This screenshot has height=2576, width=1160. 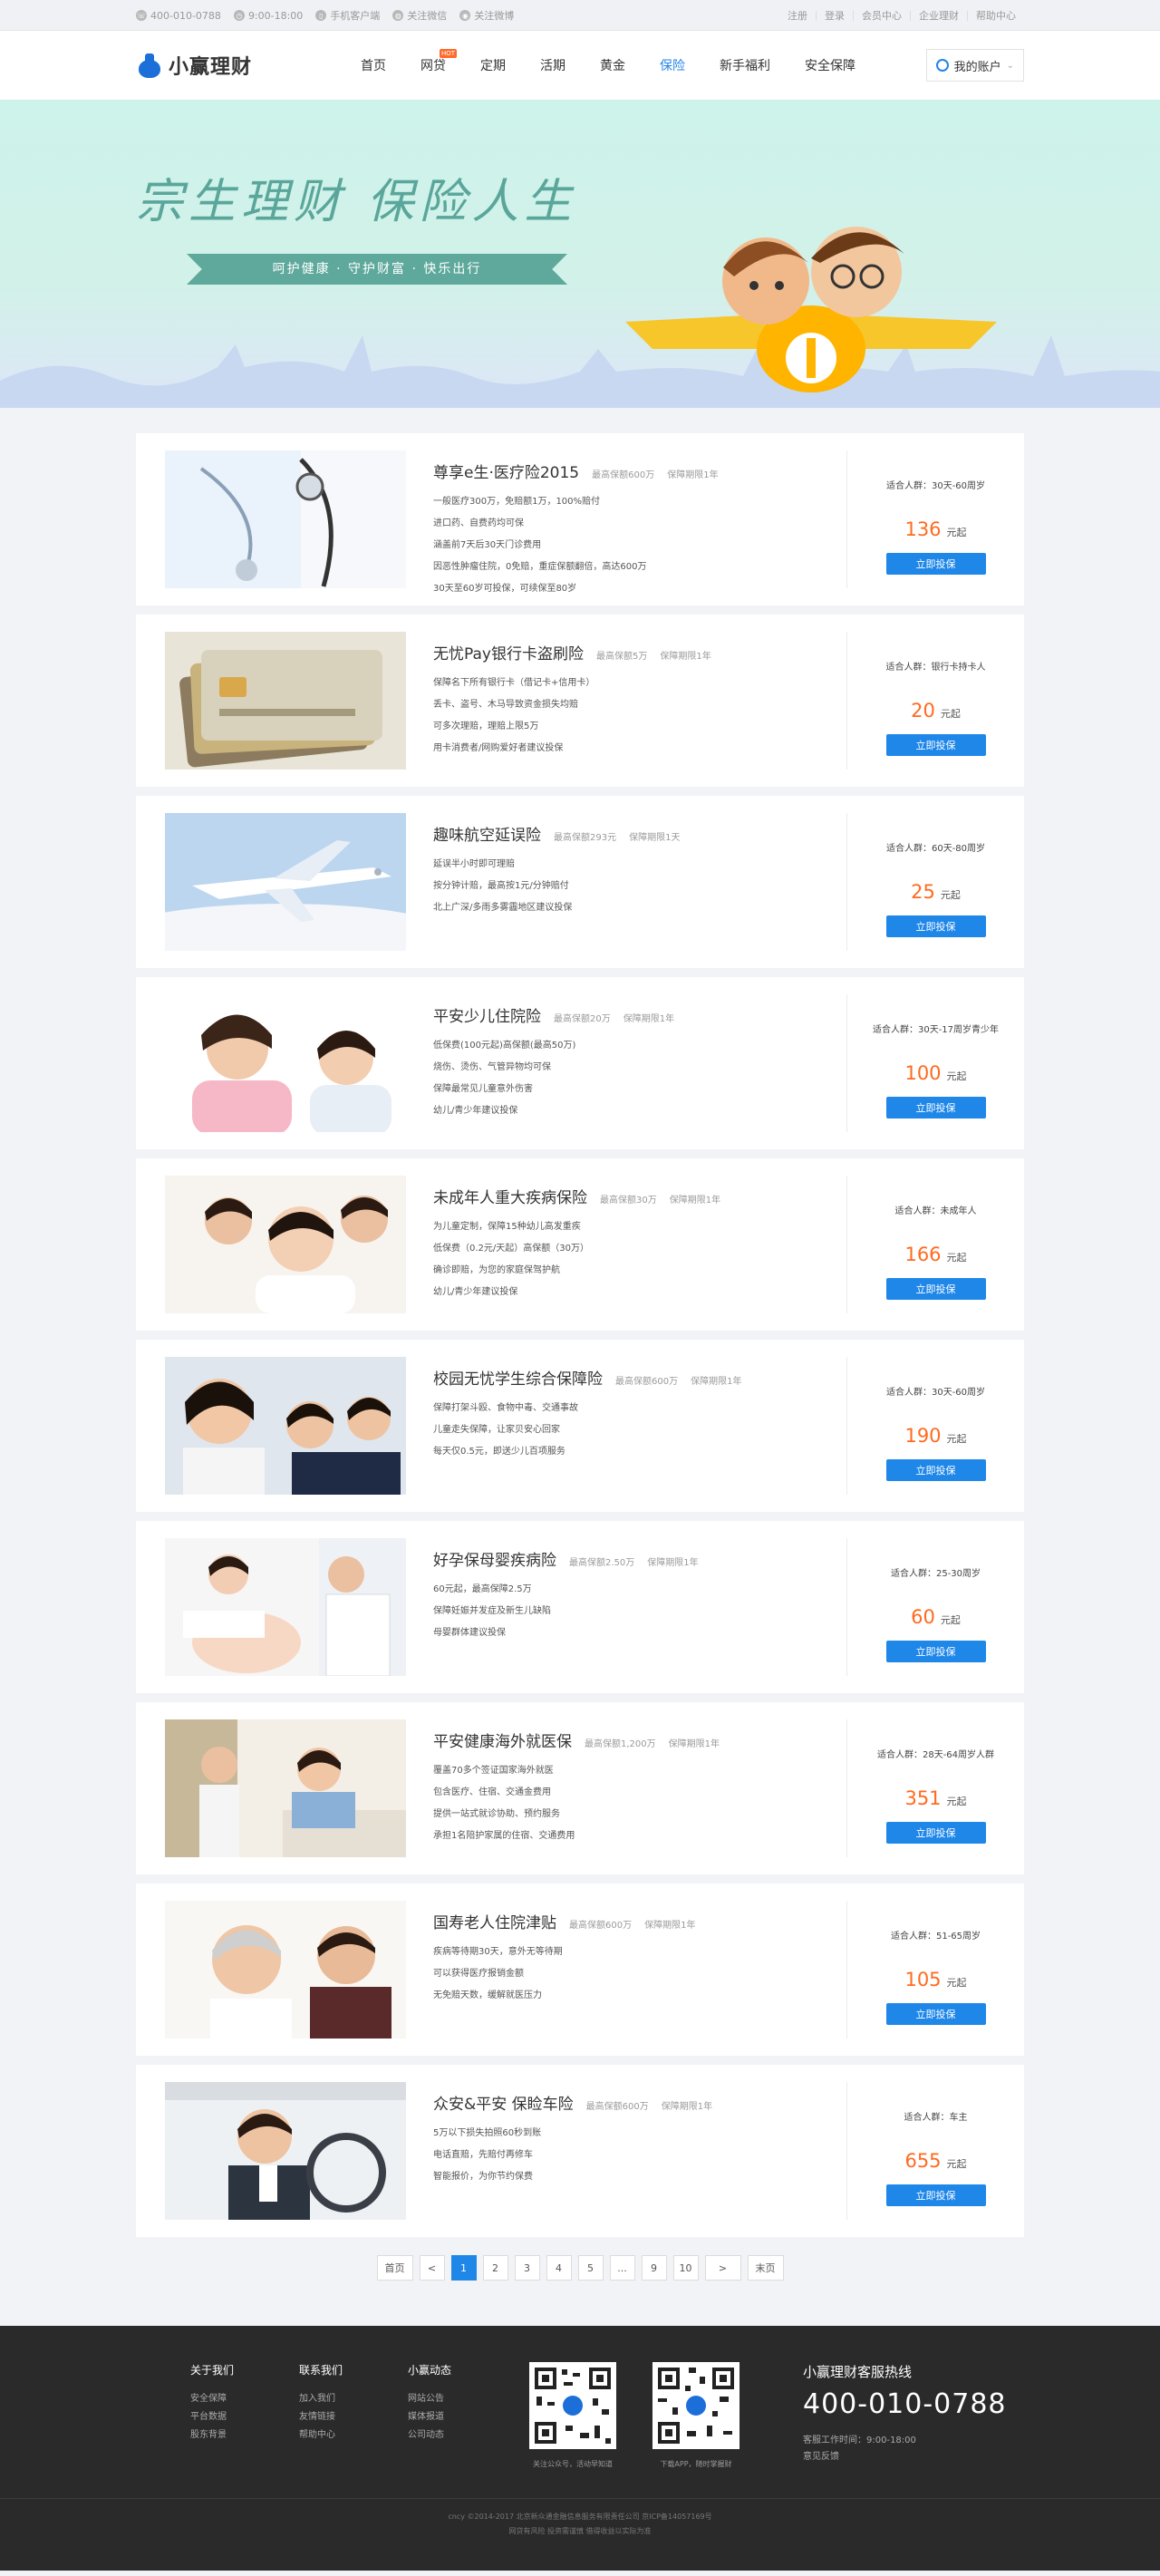 I want to click on footer-link: 友情链接, so click(x=353, y=2417).